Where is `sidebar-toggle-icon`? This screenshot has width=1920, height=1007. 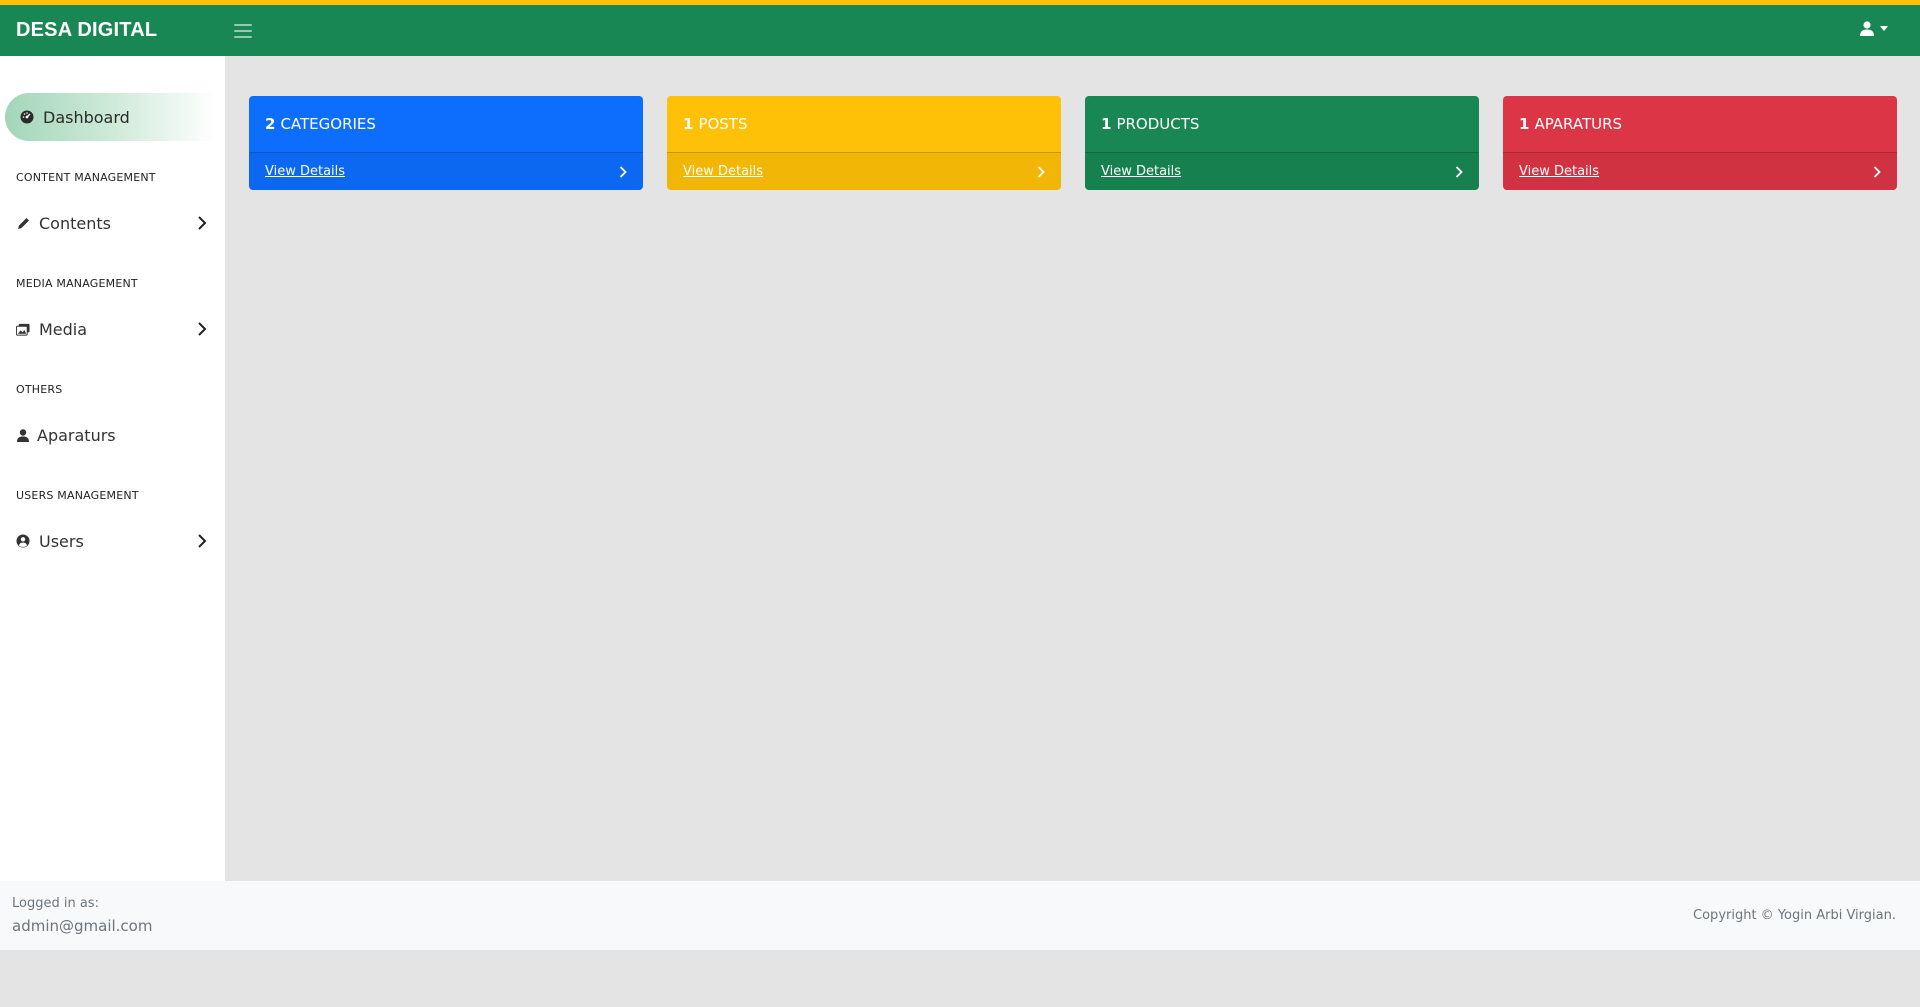 sidebar-toggle-icon is located at coordinates (243, 30).